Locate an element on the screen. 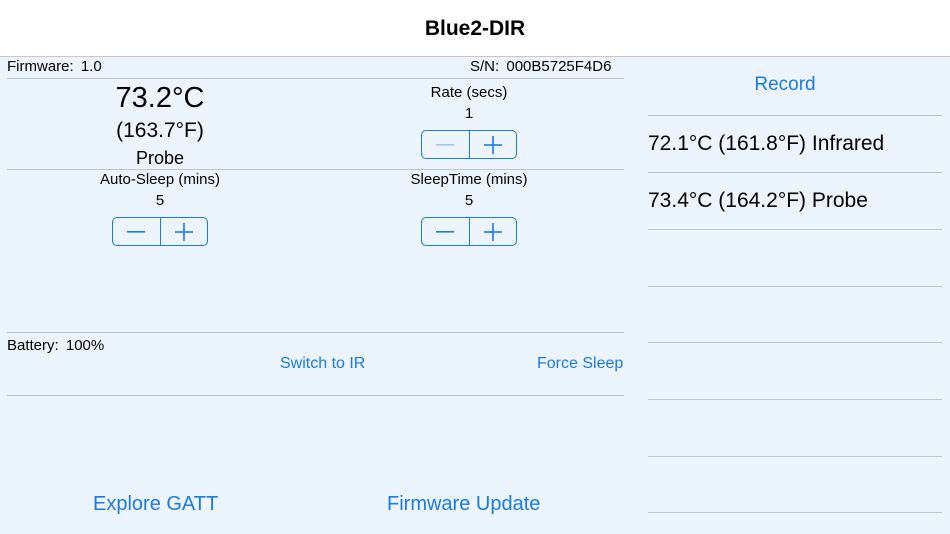 The image size is (950, 534). auto-sleep-label: Auto-Sleep (mins) is located at coordinates (160, 179).